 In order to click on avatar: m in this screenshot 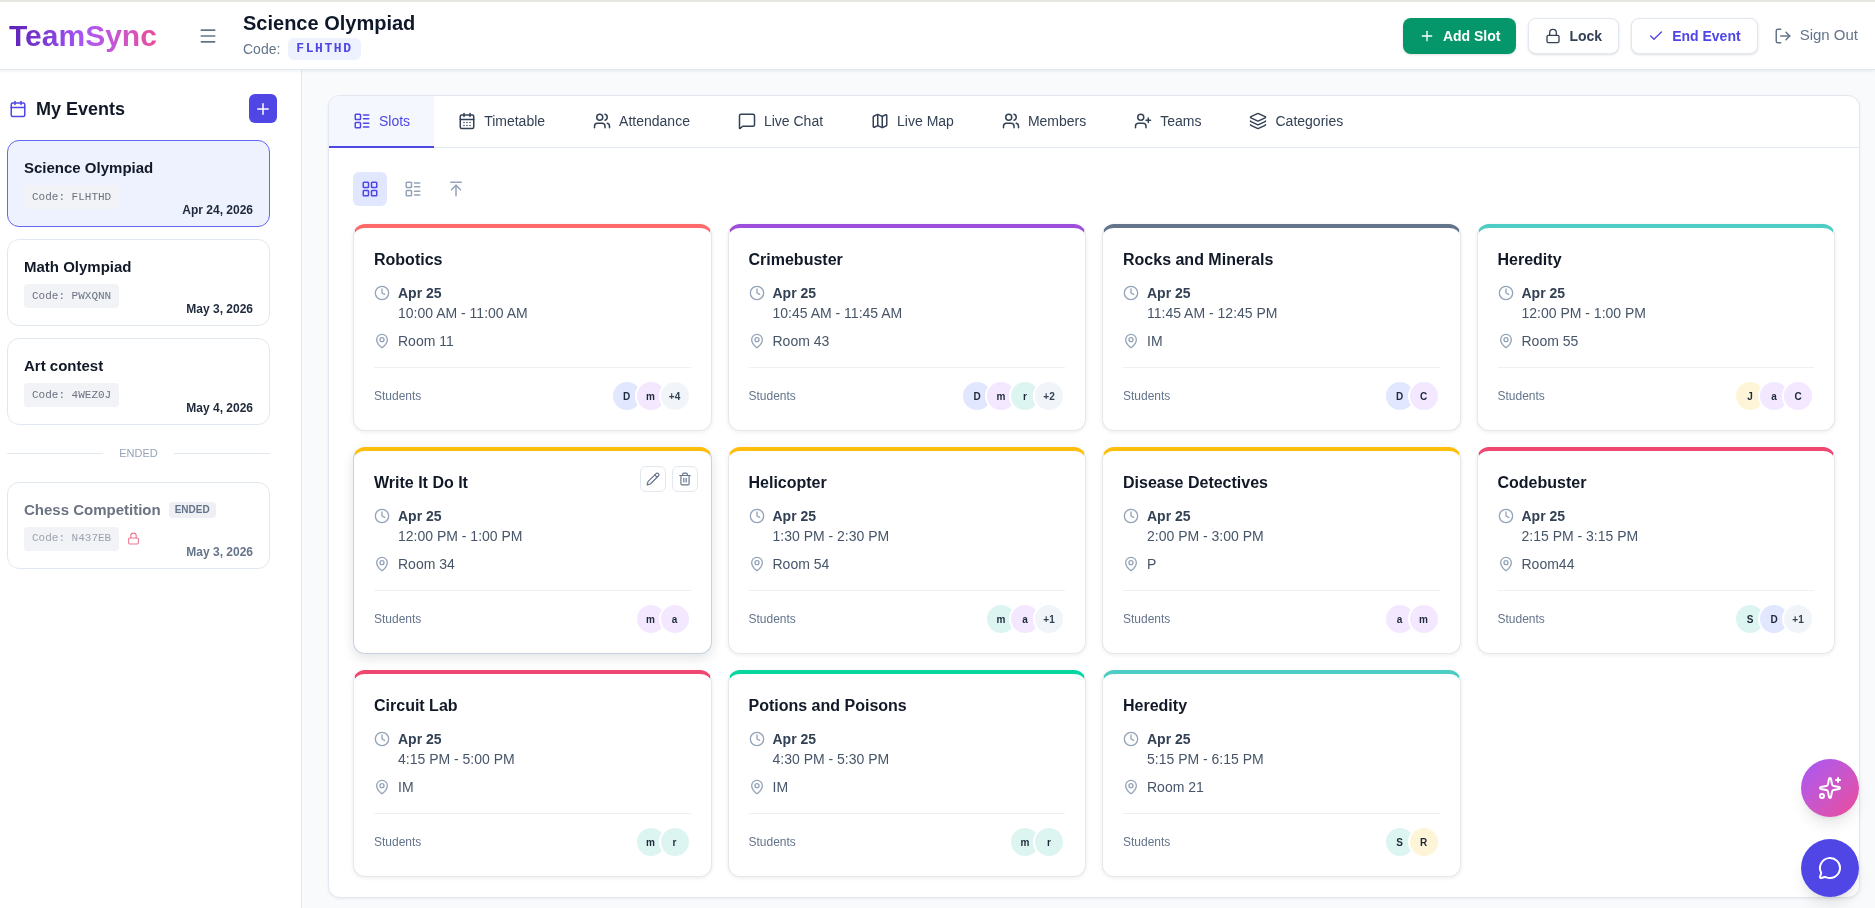, I will do `click(1423, 619)`.